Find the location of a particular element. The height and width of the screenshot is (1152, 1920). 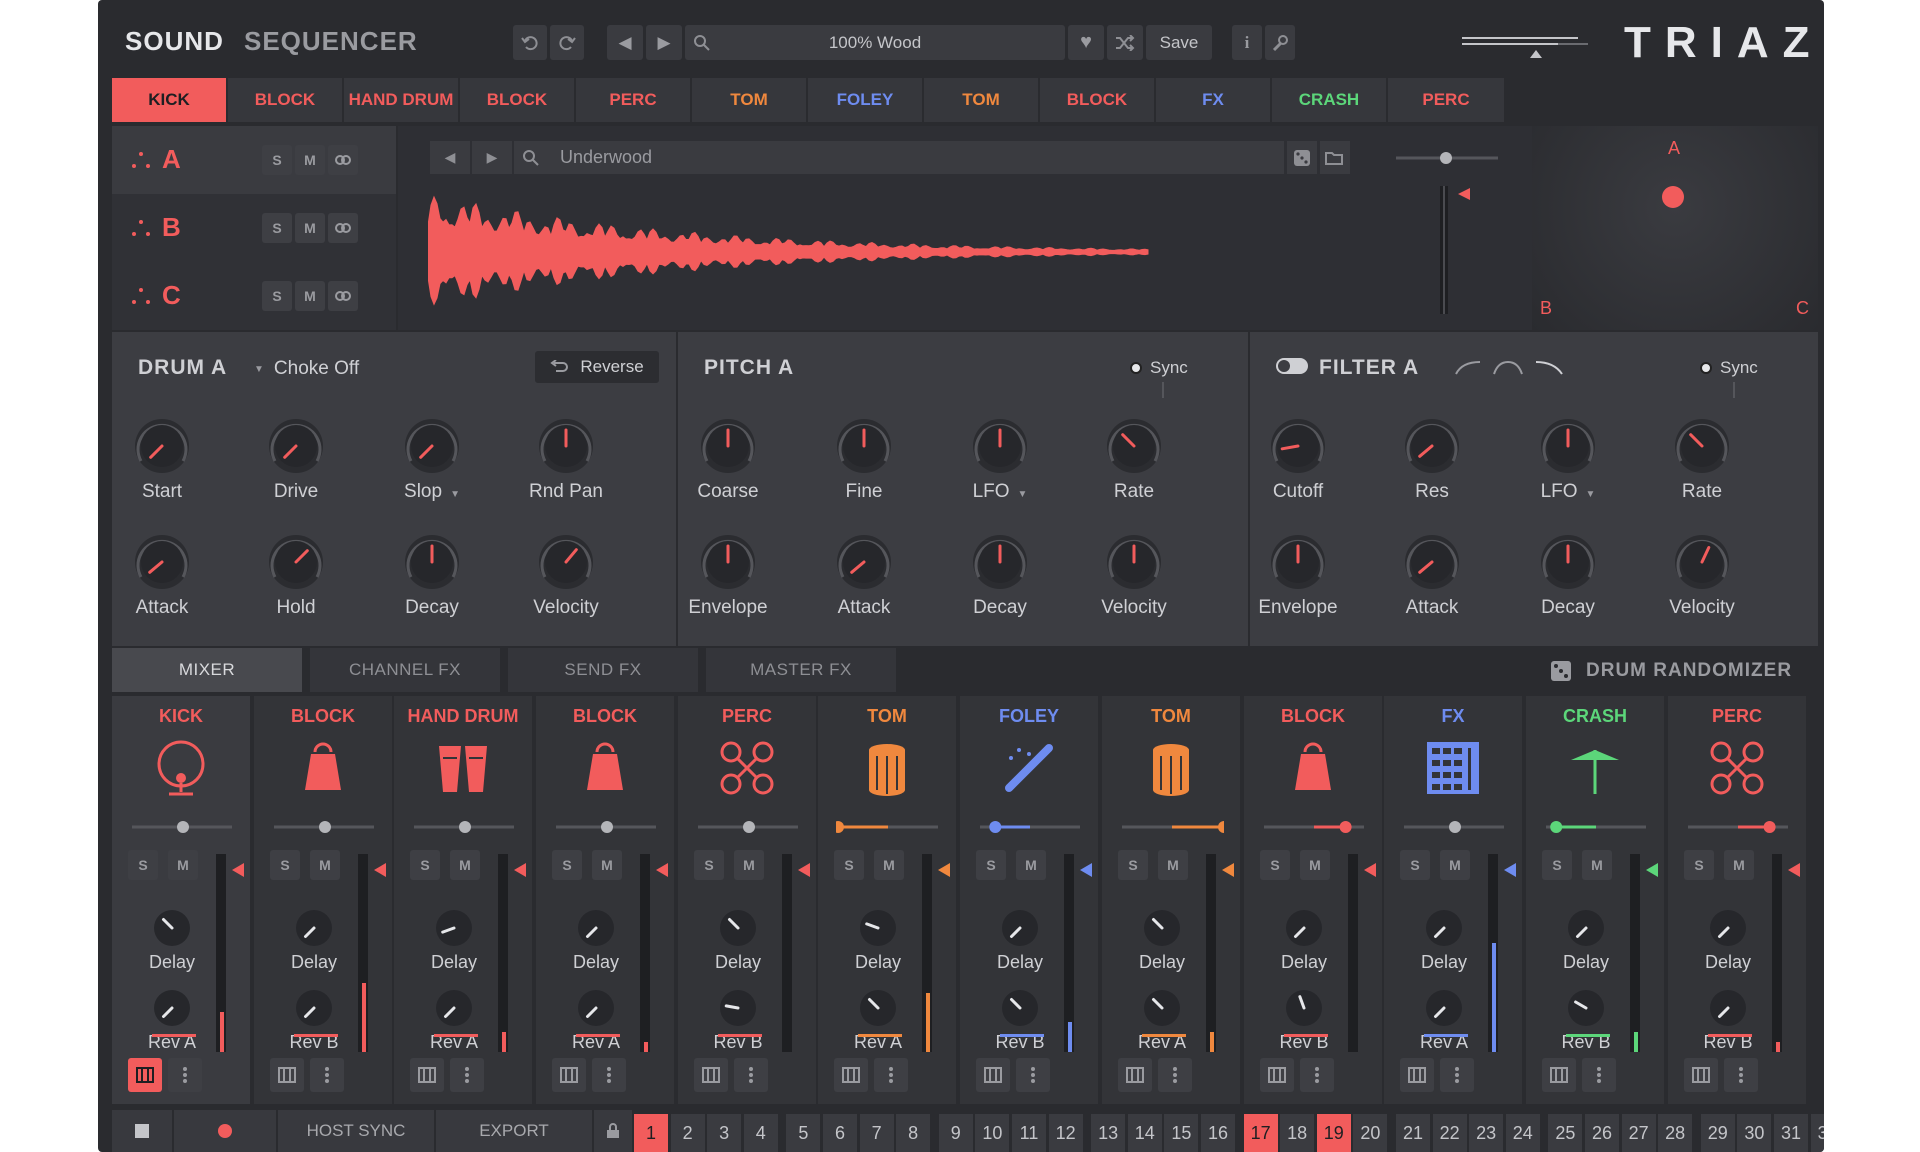

drum-knob-rnd-pan is located at coordinates (566, 446).